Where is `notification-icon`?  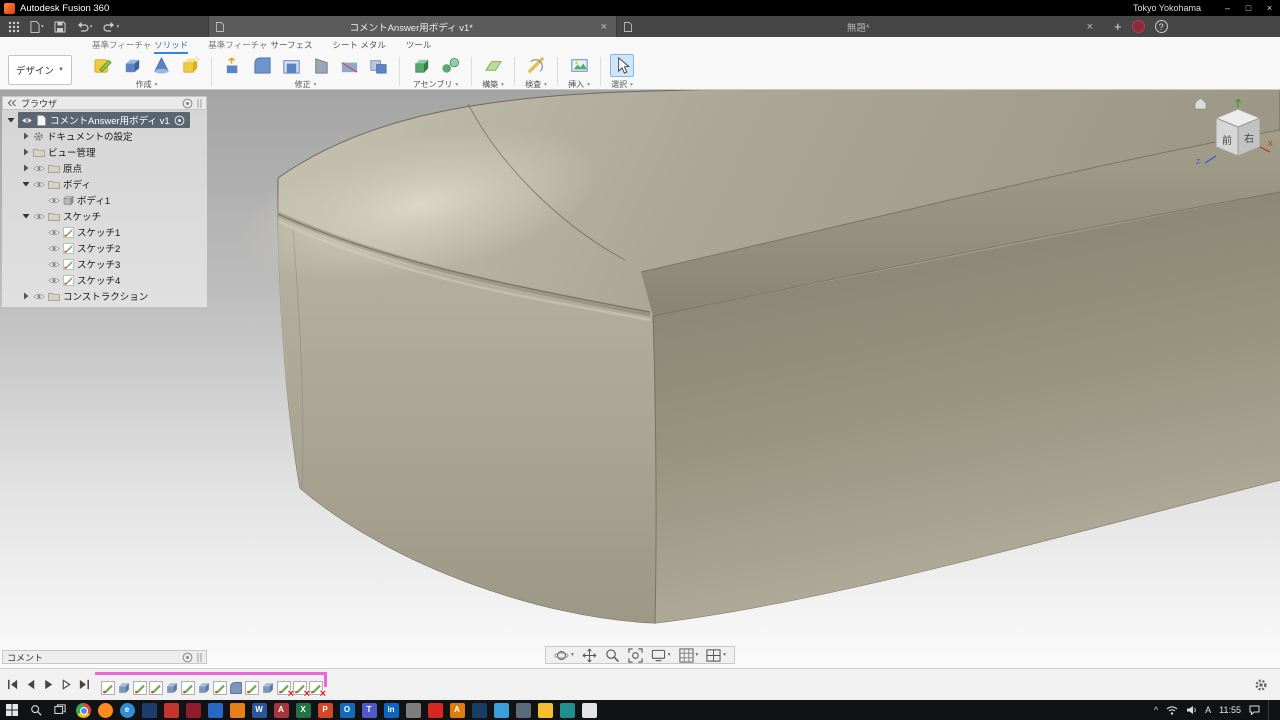
notification-icon is located at coordinates (1254, 710).